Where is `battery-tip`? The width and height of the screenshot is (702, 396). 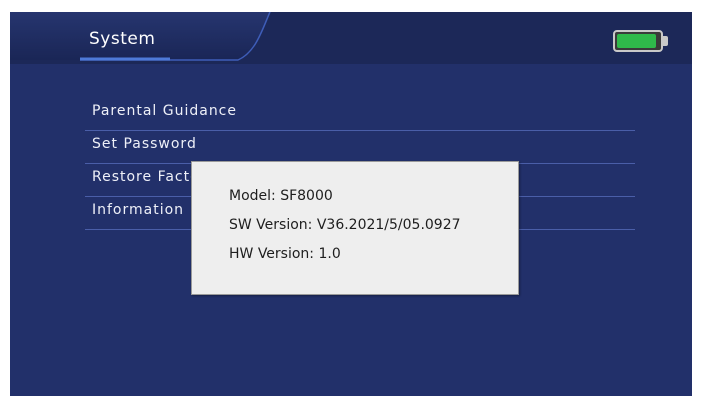 battery-tip is located at coordinates (665, 41).